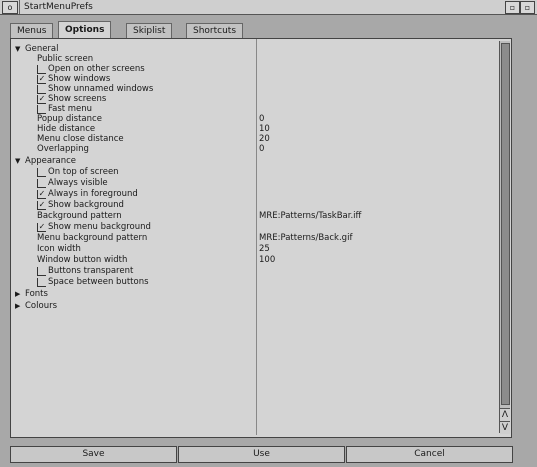  What do you see at coordinates (82, 260) in the screenshot?
I see `setting-label: Window button width` at bounding box center [82, 260].